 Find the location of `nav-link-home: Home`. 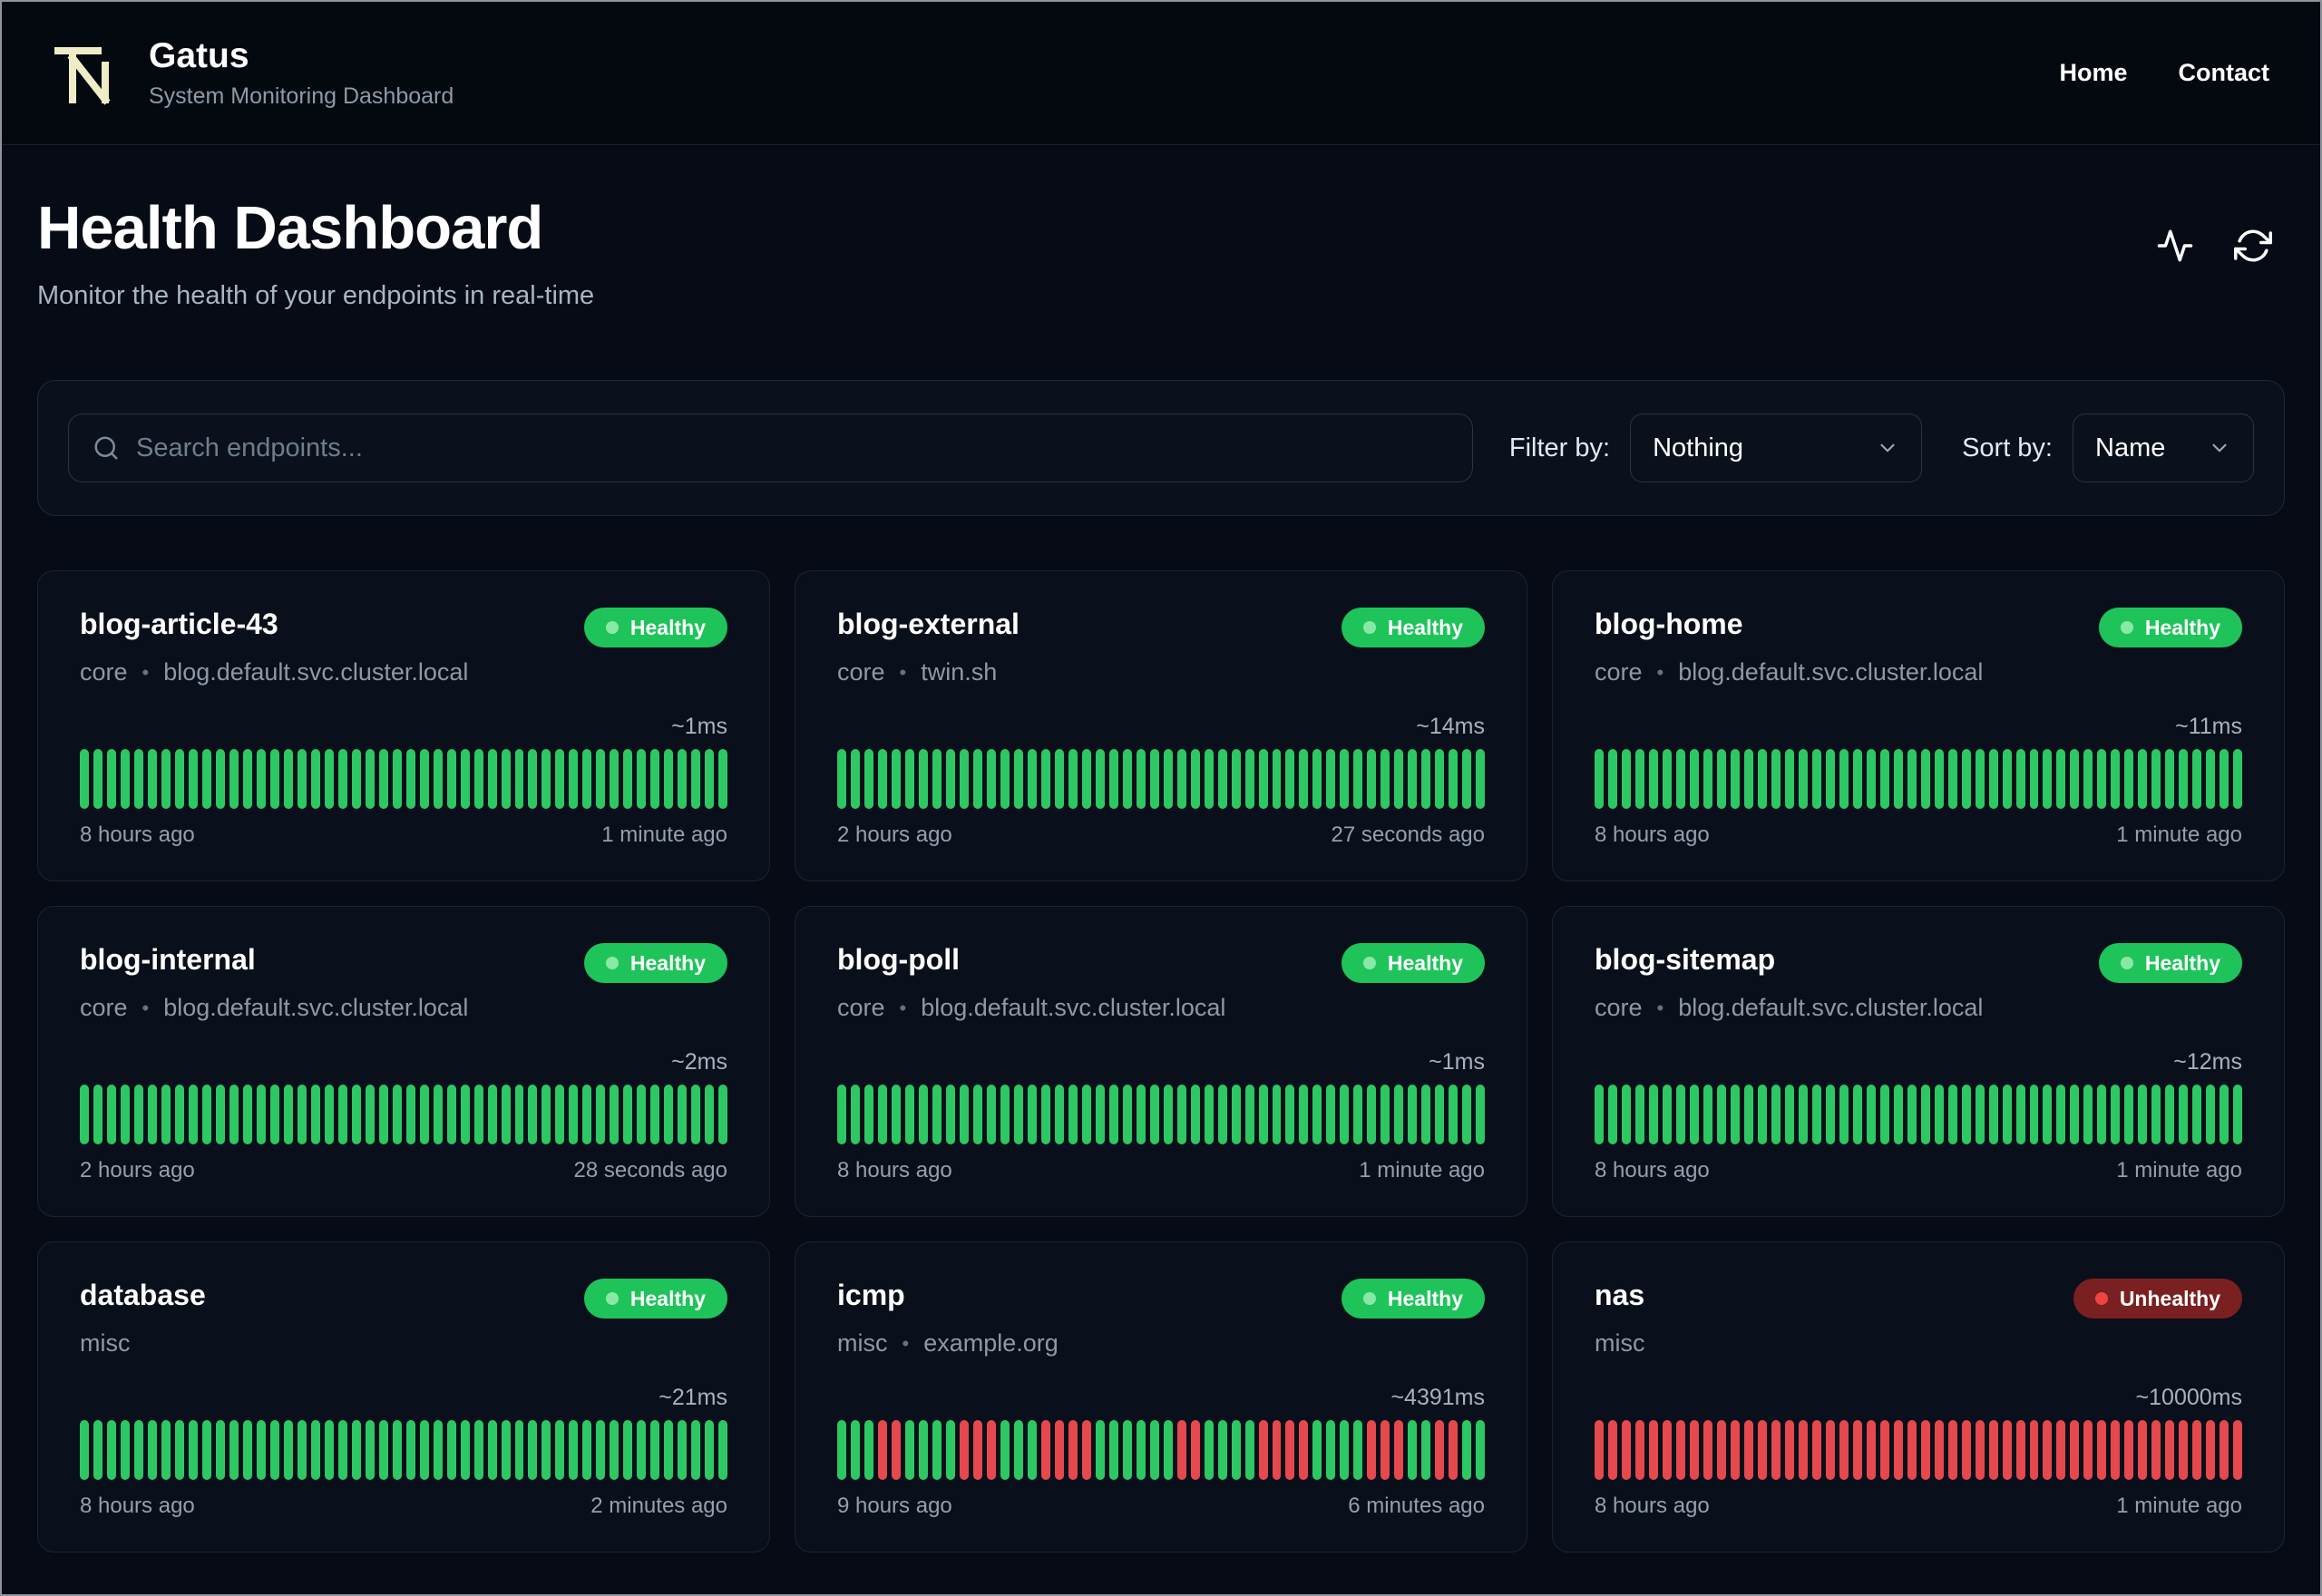

nav-link-home: Home is located at coordinates (2093, 73).